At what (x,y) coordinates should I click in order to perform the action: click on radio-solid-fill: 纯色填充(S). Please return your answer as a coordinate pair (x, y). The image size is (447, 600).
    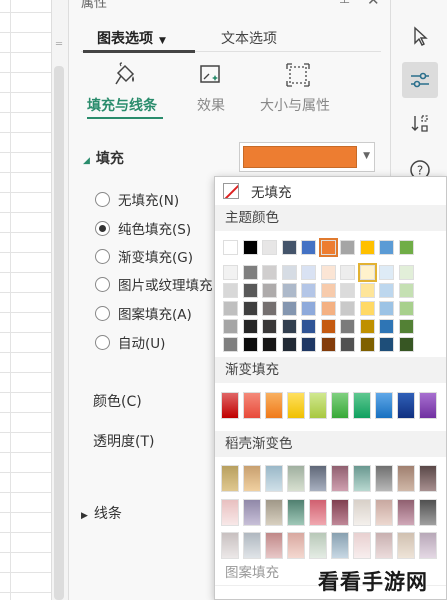
    Looking at the image, I should click on (143, 228).